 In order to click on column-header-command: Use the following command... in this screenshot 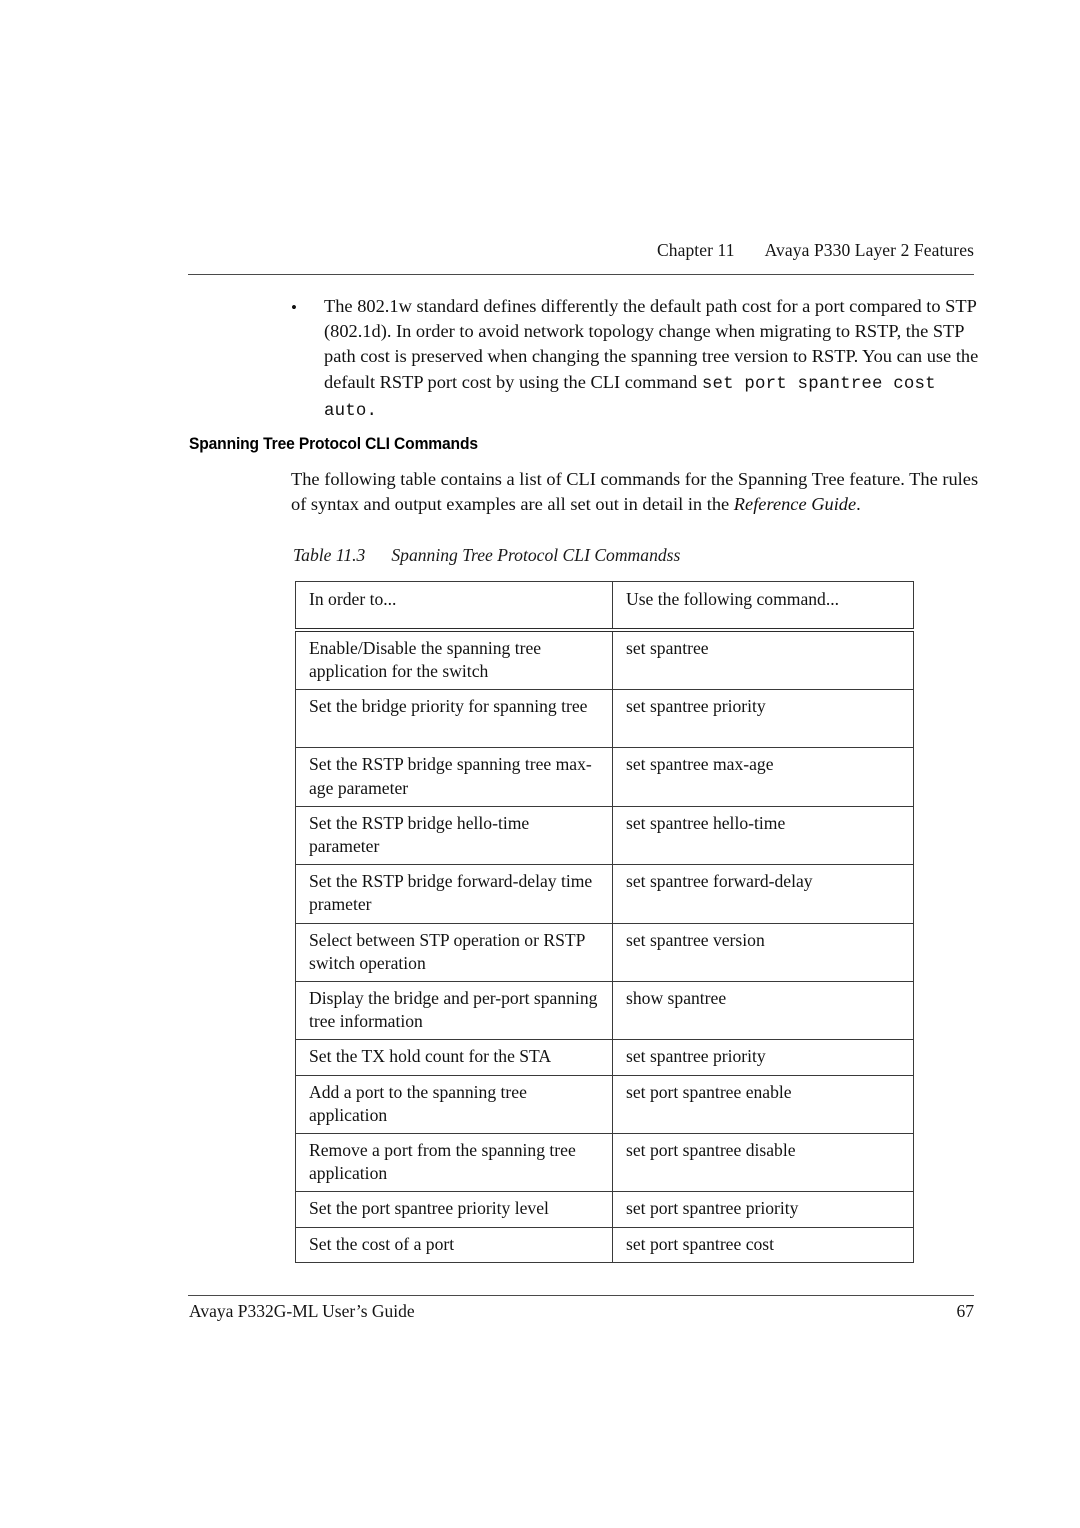, I will do `click(763, 606)`.